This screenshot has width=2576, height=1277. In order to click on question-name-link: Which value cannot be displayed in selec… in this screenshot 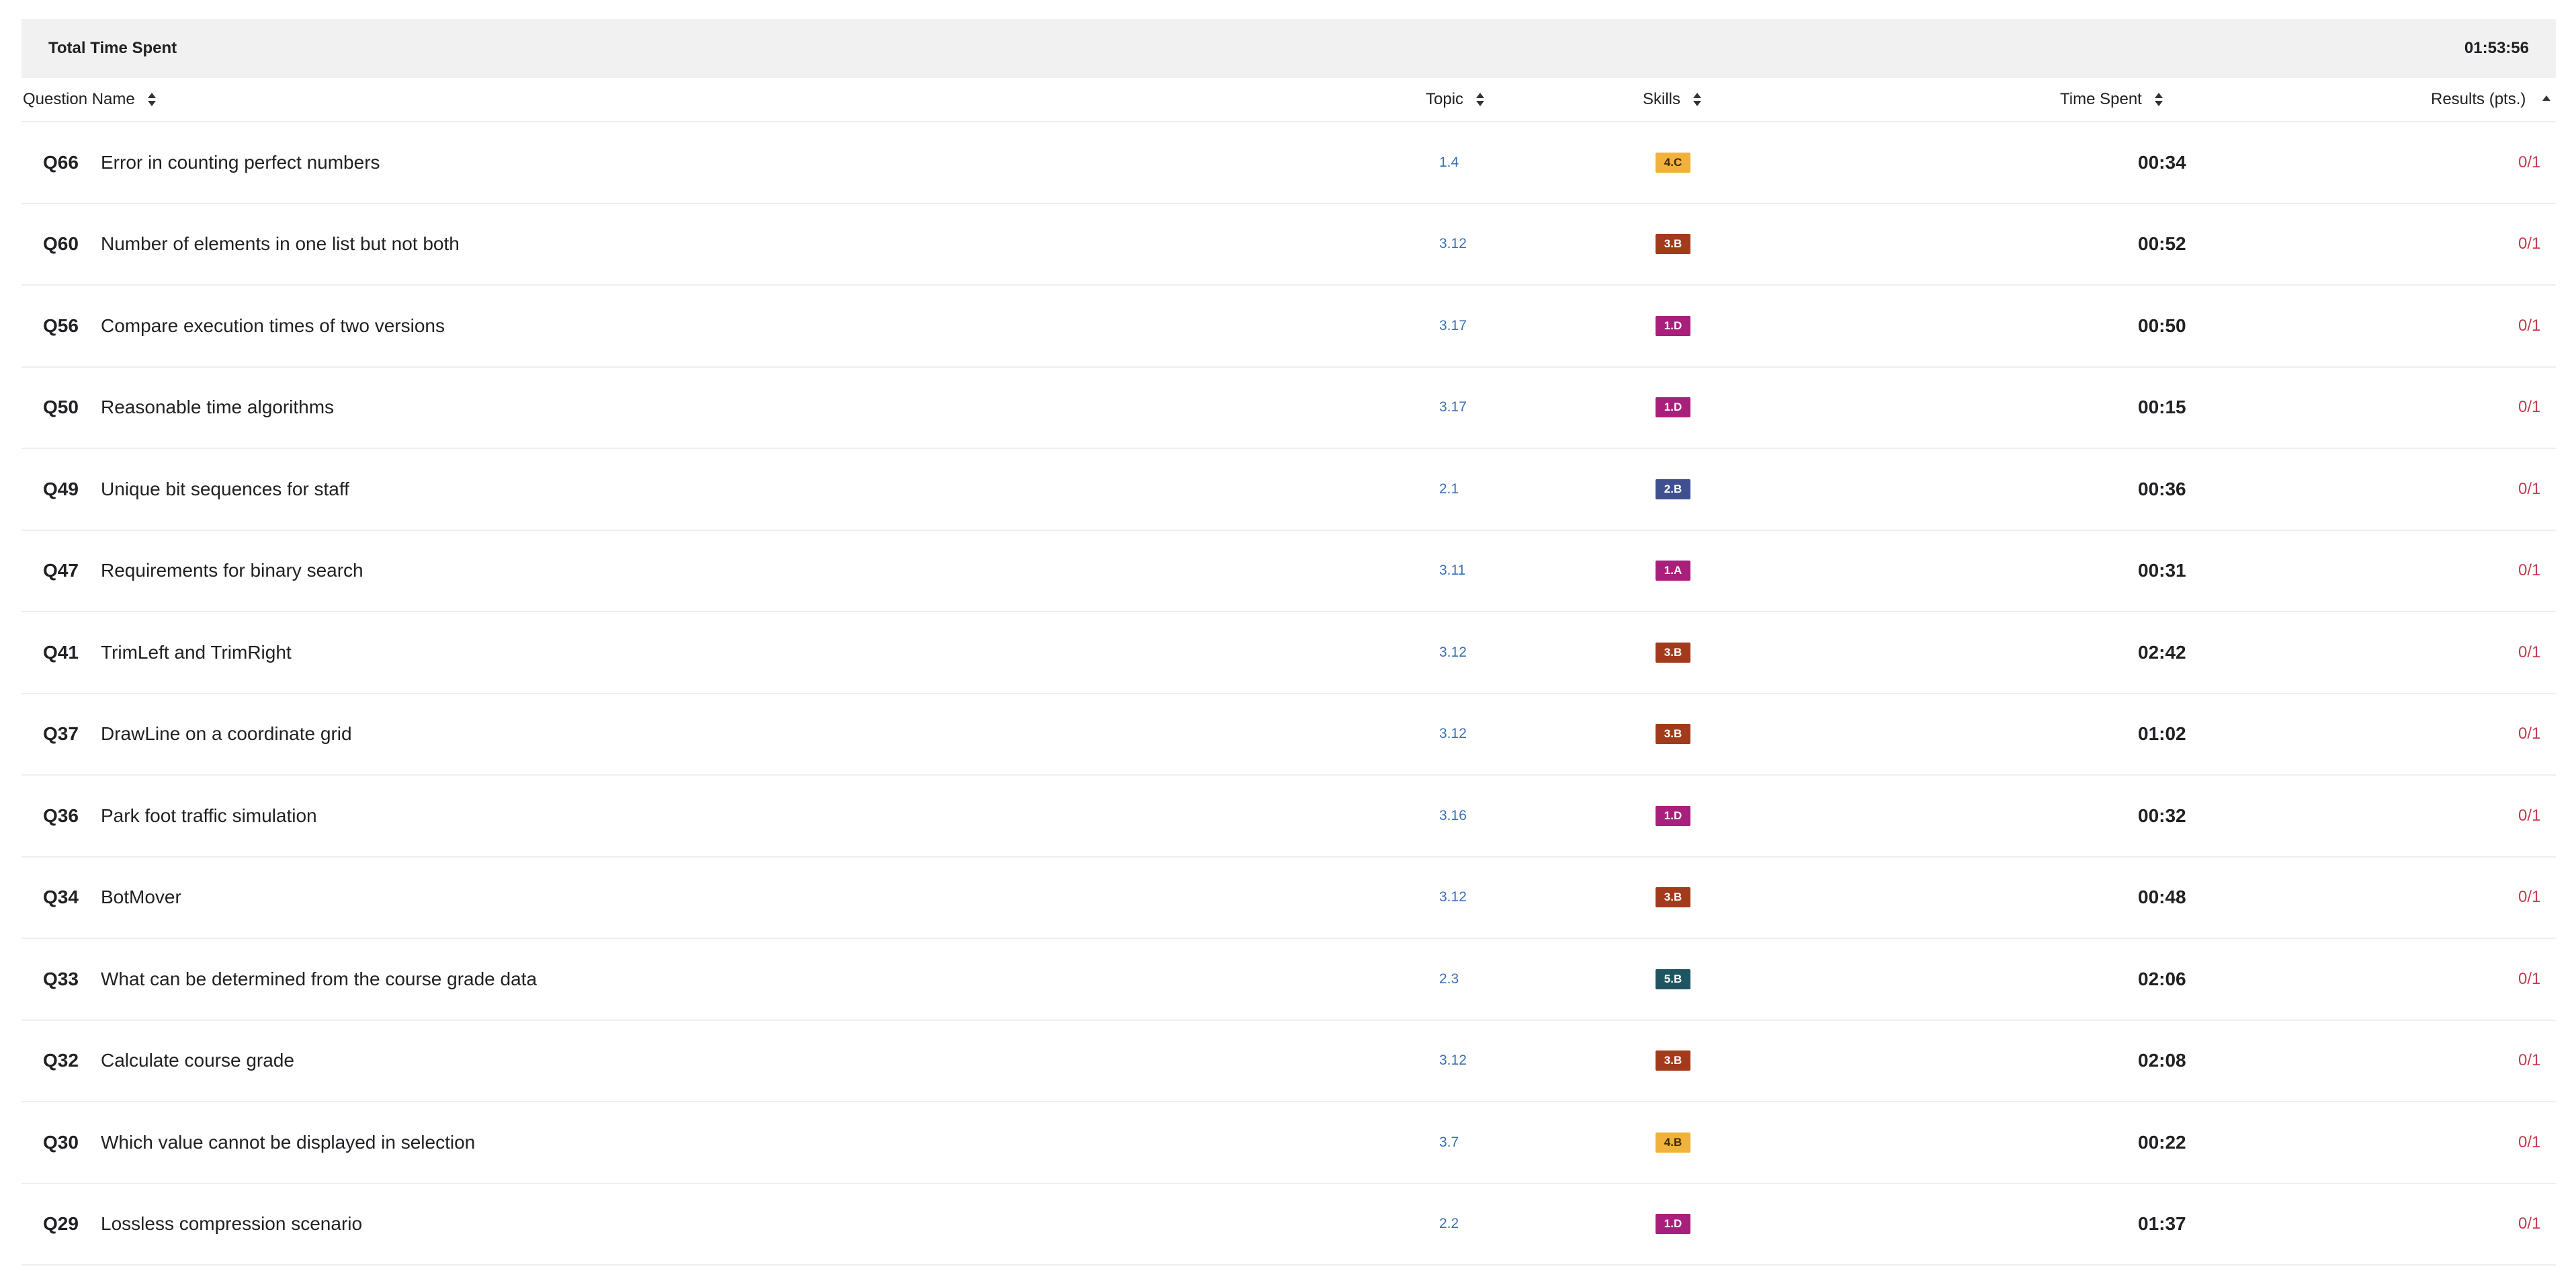, I will do `click(288, 1142)`.